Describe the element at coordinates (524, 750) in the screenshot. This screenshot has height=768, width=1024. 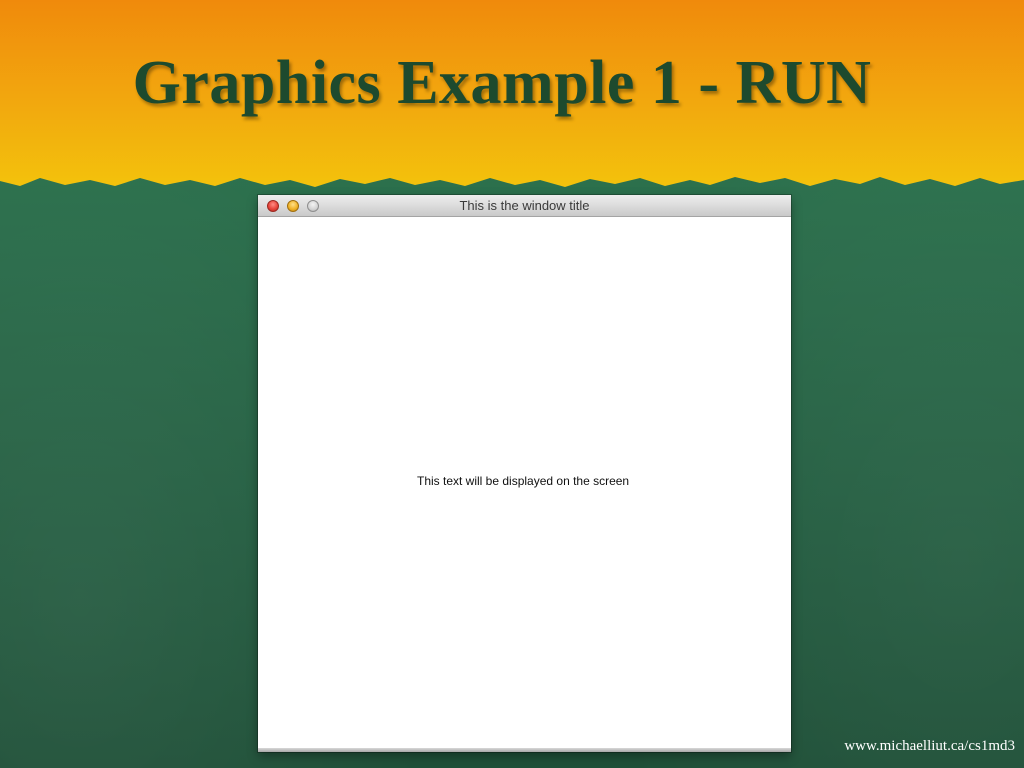
I see `window-bottom-edge` at that location.